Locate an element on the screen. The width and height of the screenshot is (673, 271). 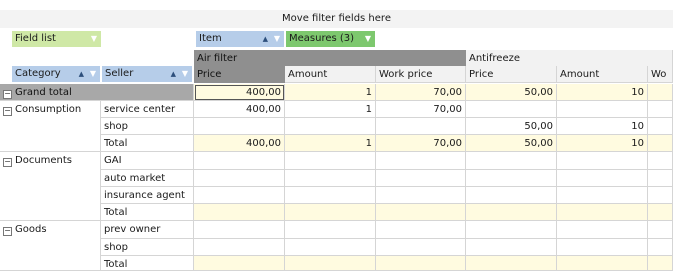
item-field-chip: Item ▲ ▼ is located at coordinates (240, 39).